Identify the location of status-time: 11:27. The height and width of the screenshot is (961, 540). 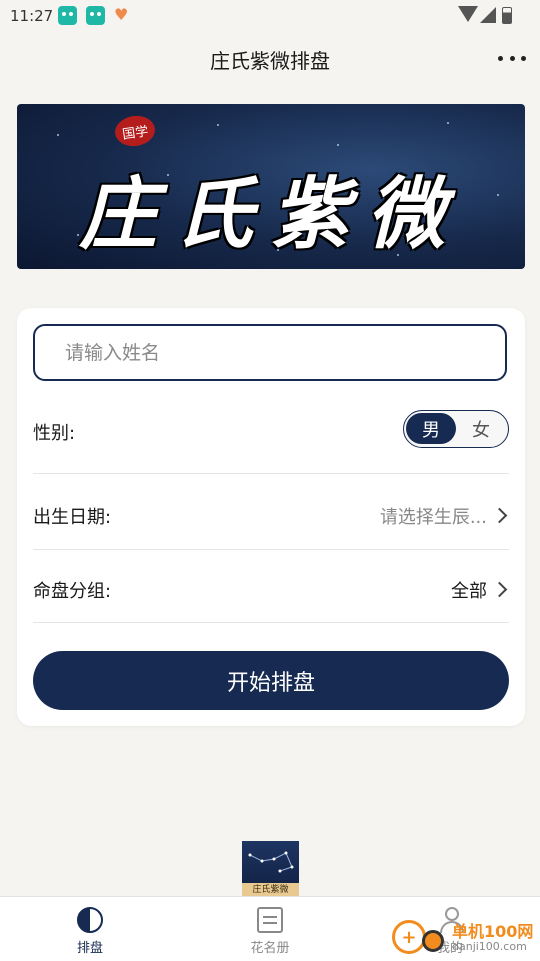
(32, 16).